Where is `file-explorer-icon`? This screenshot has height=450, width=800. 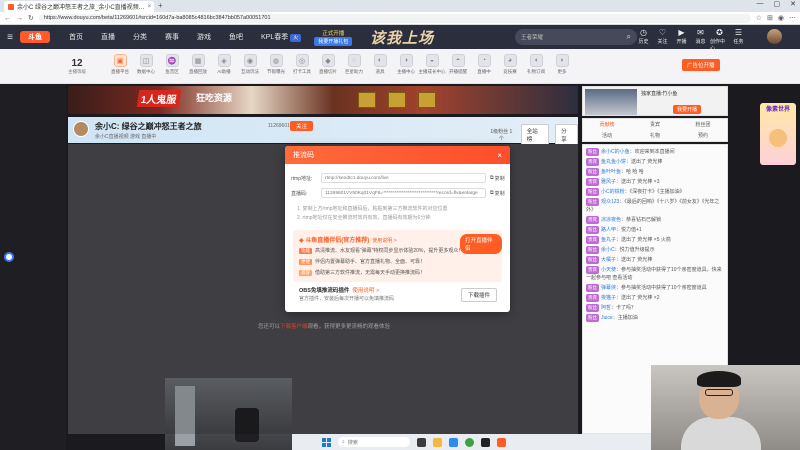 file-explorer-icon is located at coordinates (437, 442).